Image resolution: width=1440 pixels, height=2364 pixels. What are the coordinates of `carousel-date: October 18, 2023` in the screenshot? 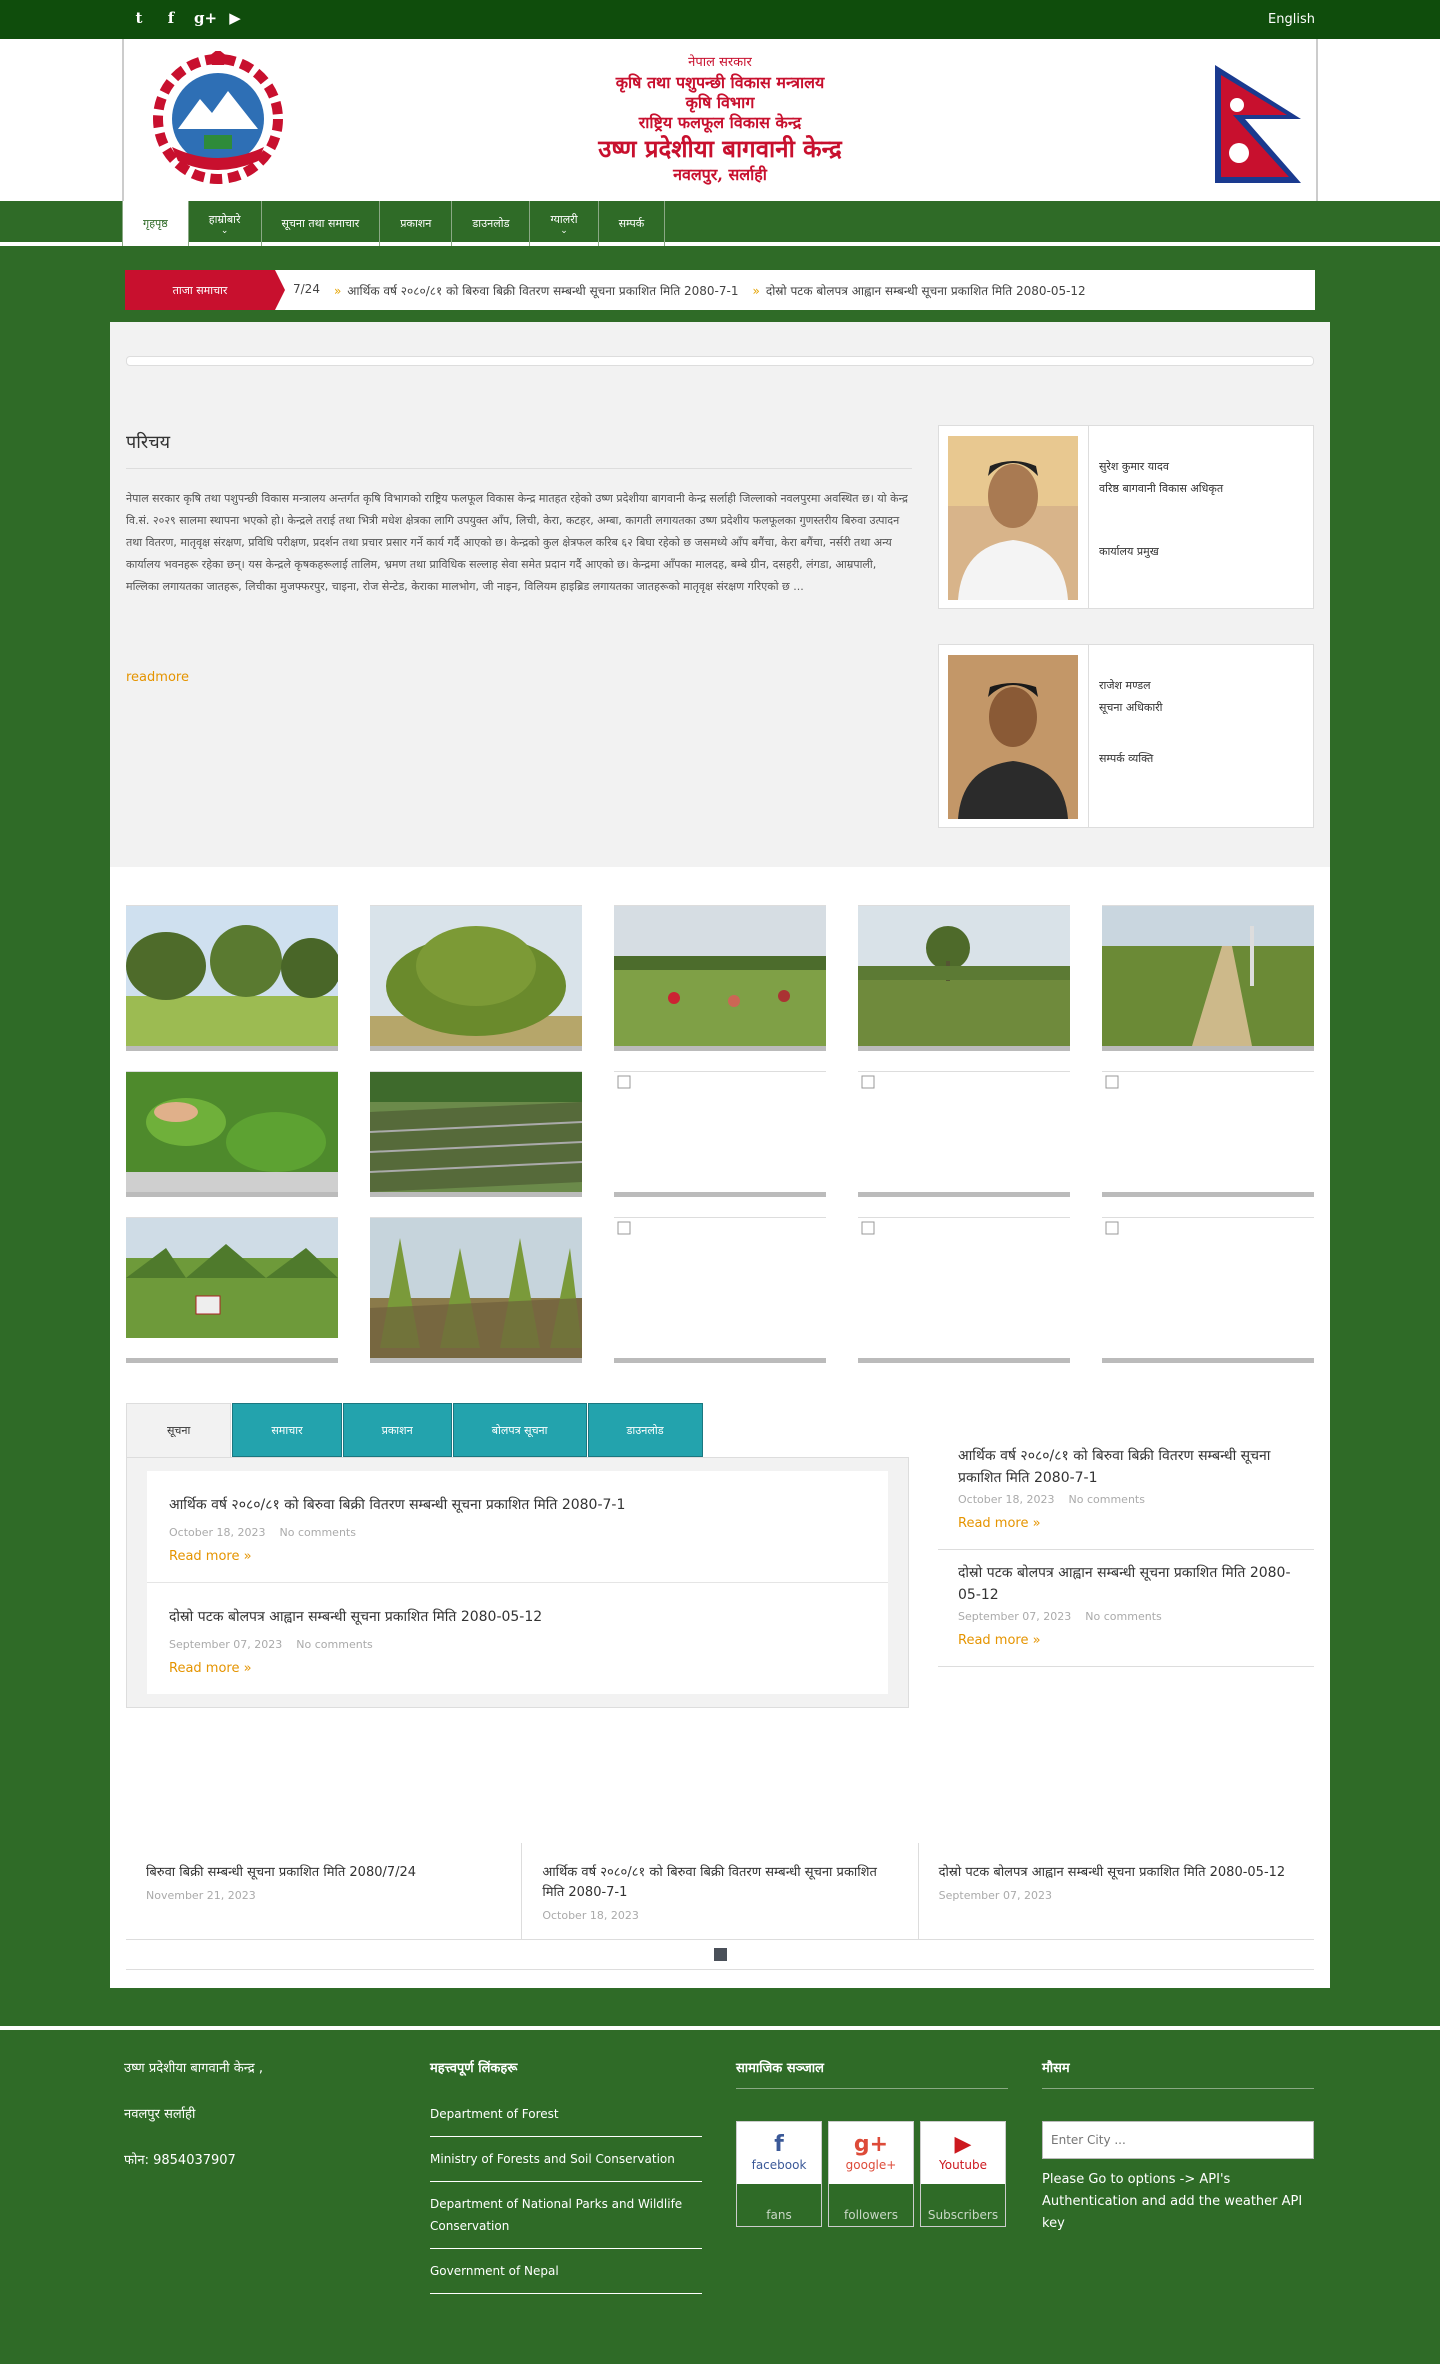 It's located at (590, 1915).